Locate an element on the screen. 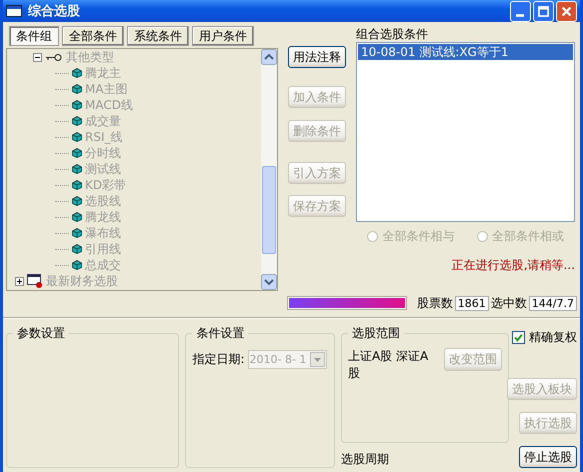  tree-item: 成交量 is located at coordinates (103, 121).